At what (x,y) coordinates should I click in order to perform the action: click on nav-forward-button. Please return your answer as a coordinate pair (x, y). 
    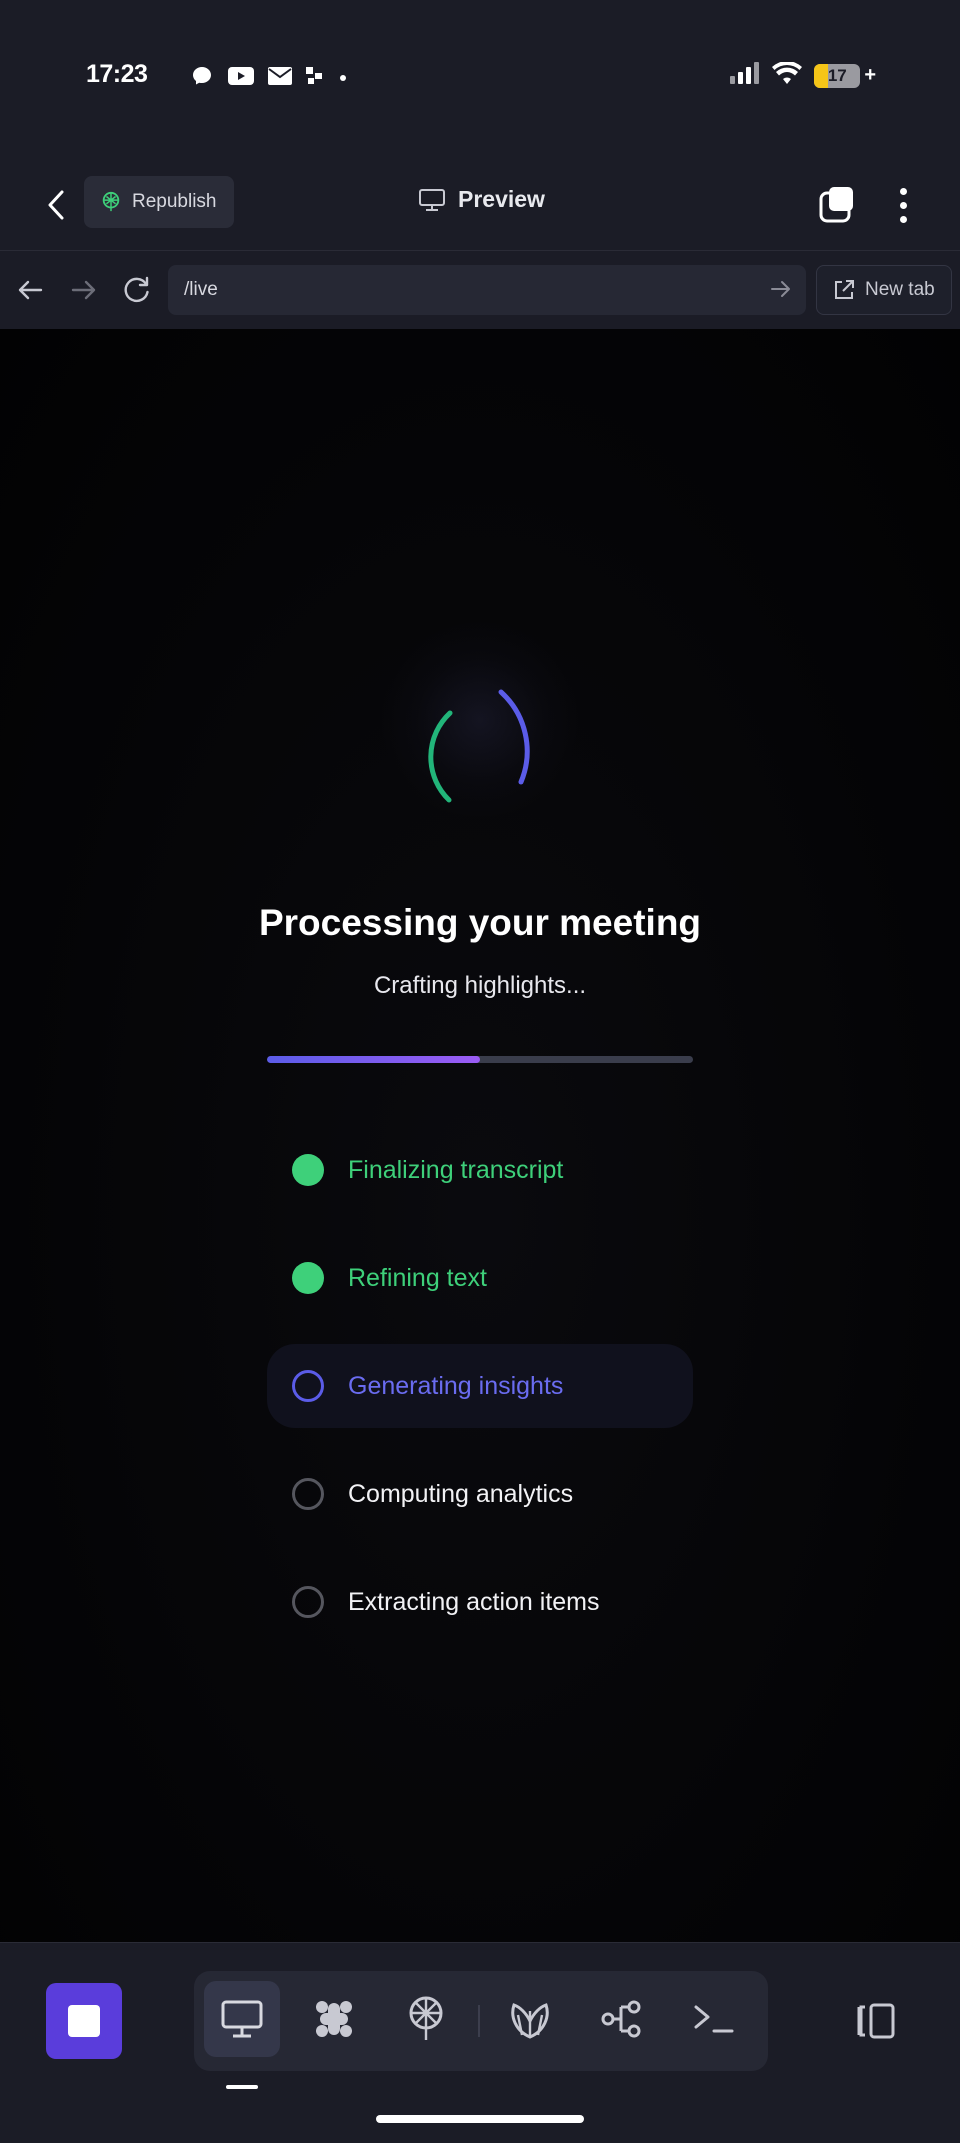
    Looking at the image, I should click on (84, 290).